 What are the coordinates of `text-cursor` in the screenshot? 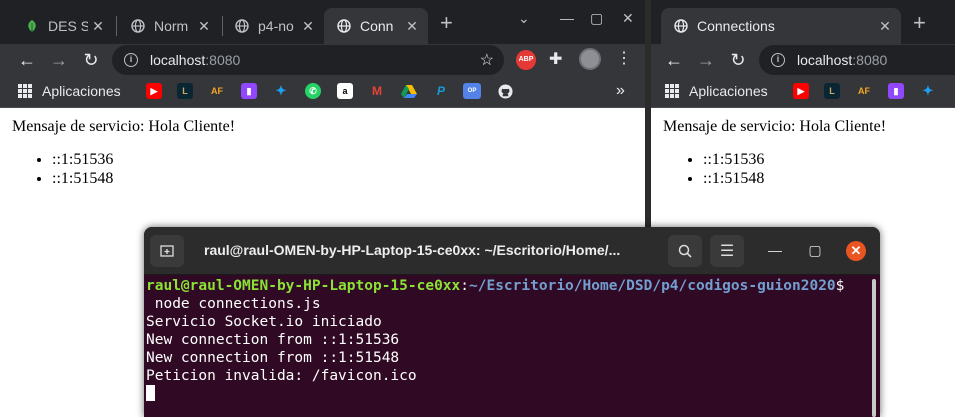 It's located at (150, 393).